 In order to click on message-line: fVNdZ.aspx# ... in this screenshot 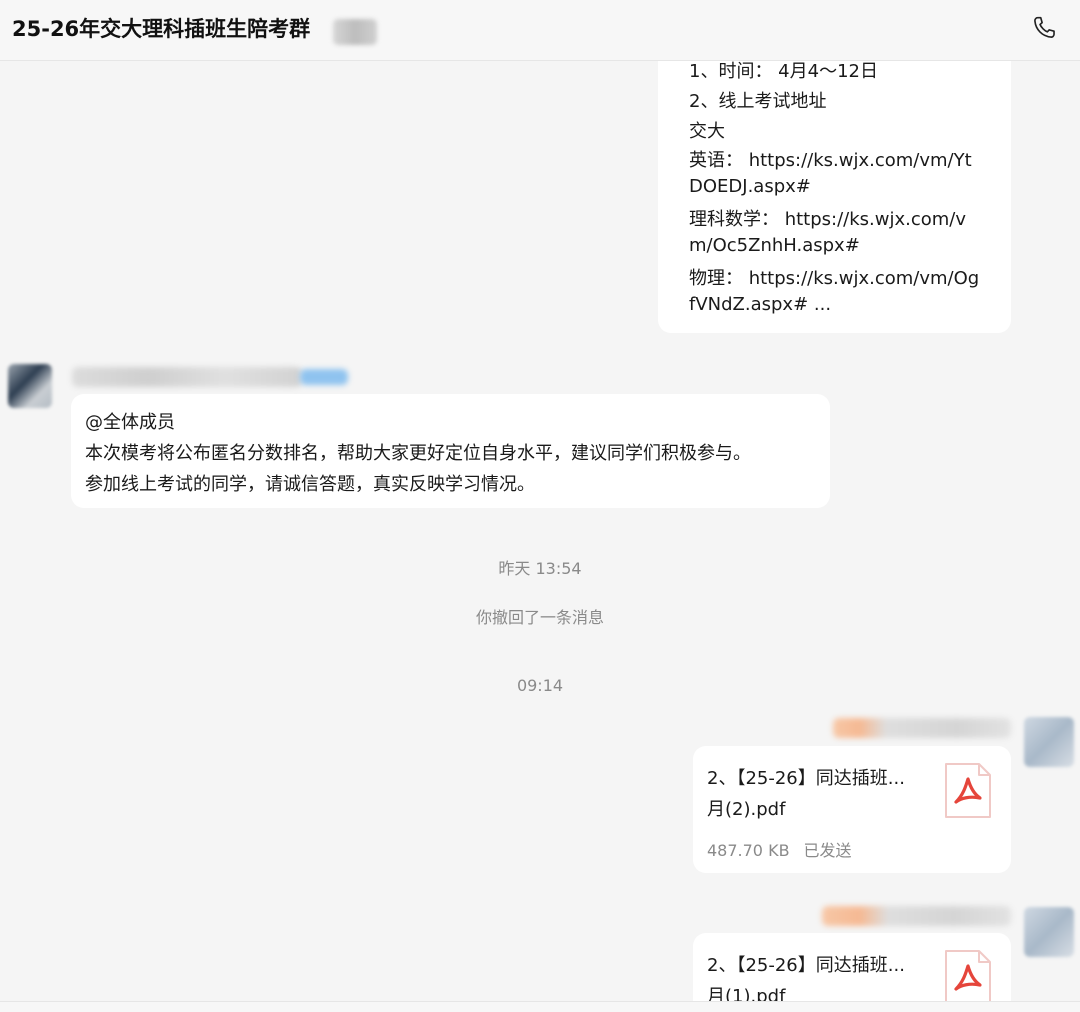, I will do `click(760, 304)`.